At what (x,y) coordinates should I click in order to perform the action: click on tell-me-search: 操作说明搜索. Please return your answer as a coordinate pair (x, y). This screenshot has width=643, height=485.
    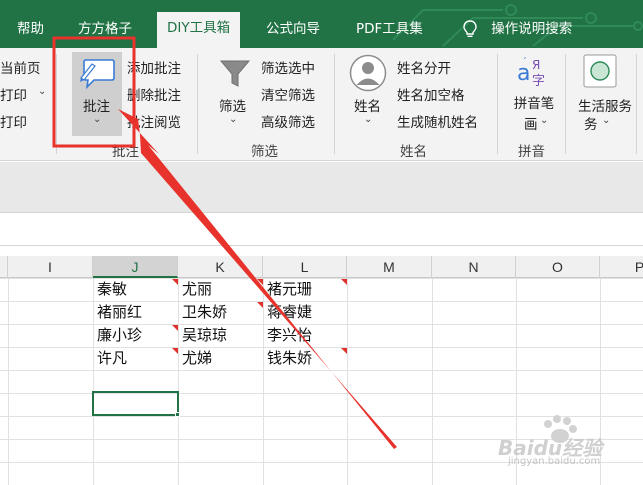
    Looking at the image, I should click on (517, 31).